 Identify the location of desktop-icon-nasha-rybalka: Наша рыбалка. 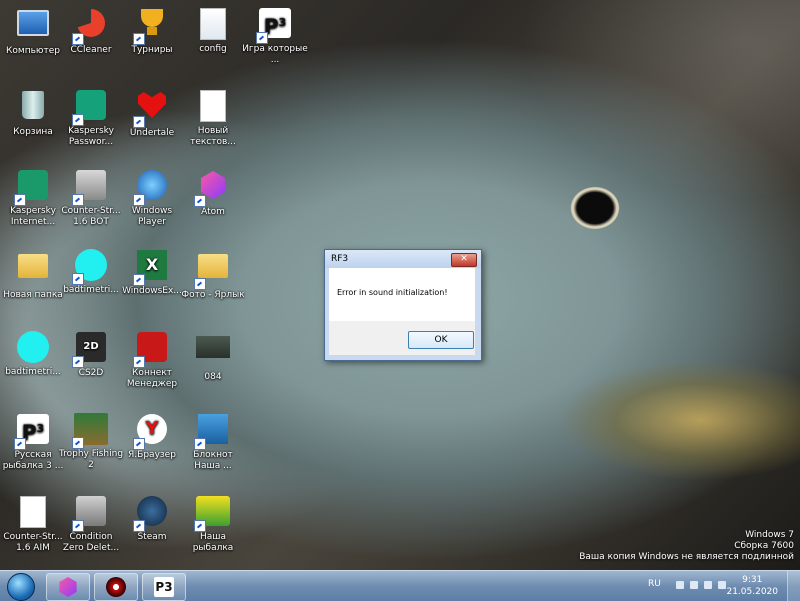
(213, 524).